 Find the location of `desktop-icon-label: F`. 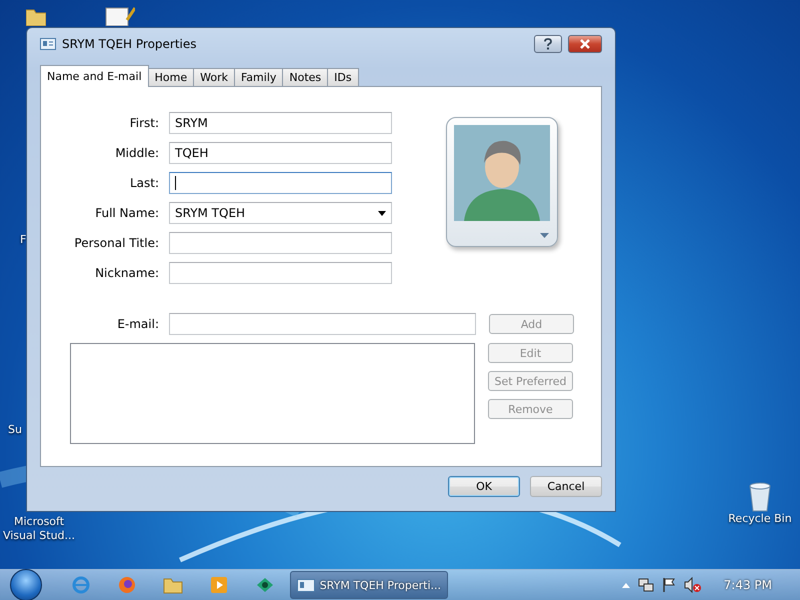

desktop-icon-label: F is located at coordinates (23, 240).